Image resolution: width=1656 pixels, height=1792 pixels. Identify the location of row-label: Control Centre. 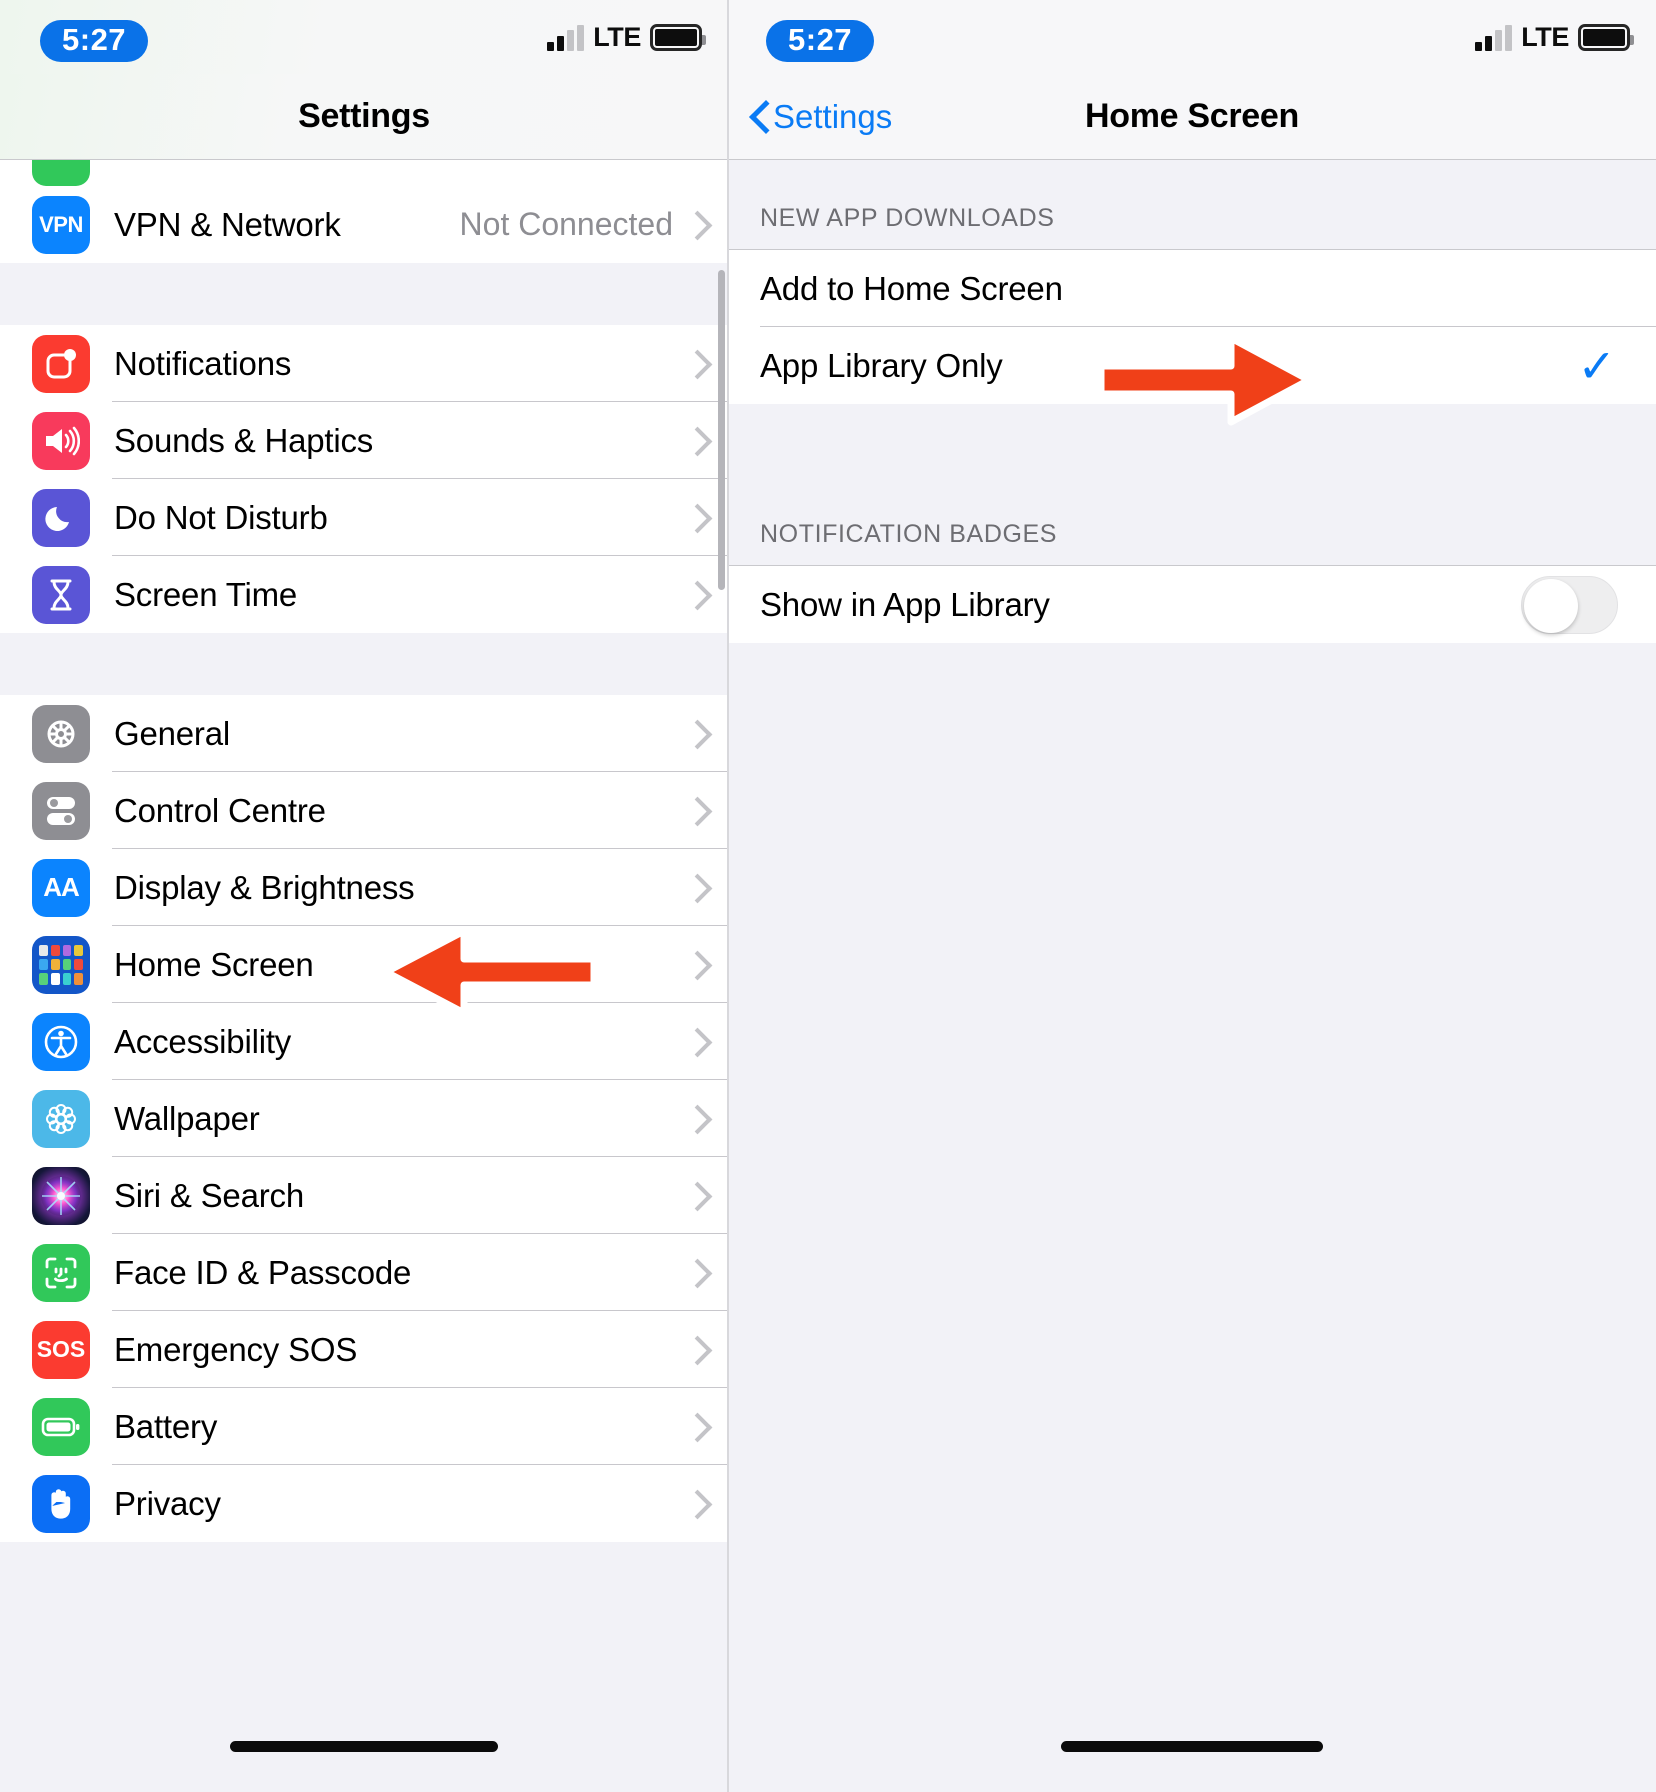
(220, 810).